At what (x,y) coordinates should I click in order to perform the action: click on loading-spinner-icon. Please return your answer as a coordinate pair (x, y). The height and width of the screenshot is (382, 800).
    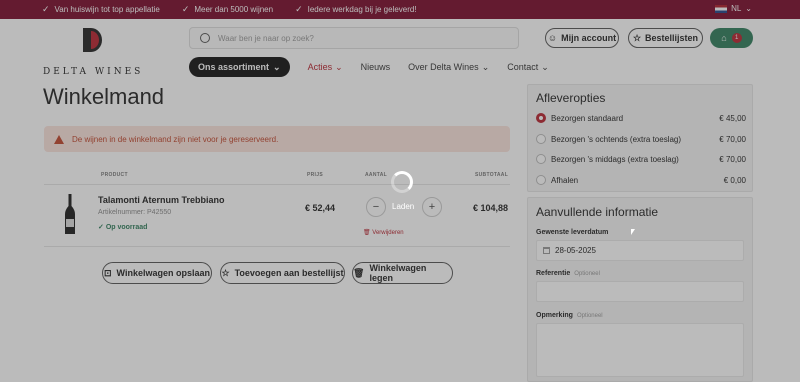
    Looking at the image, I should click on (402, 182).